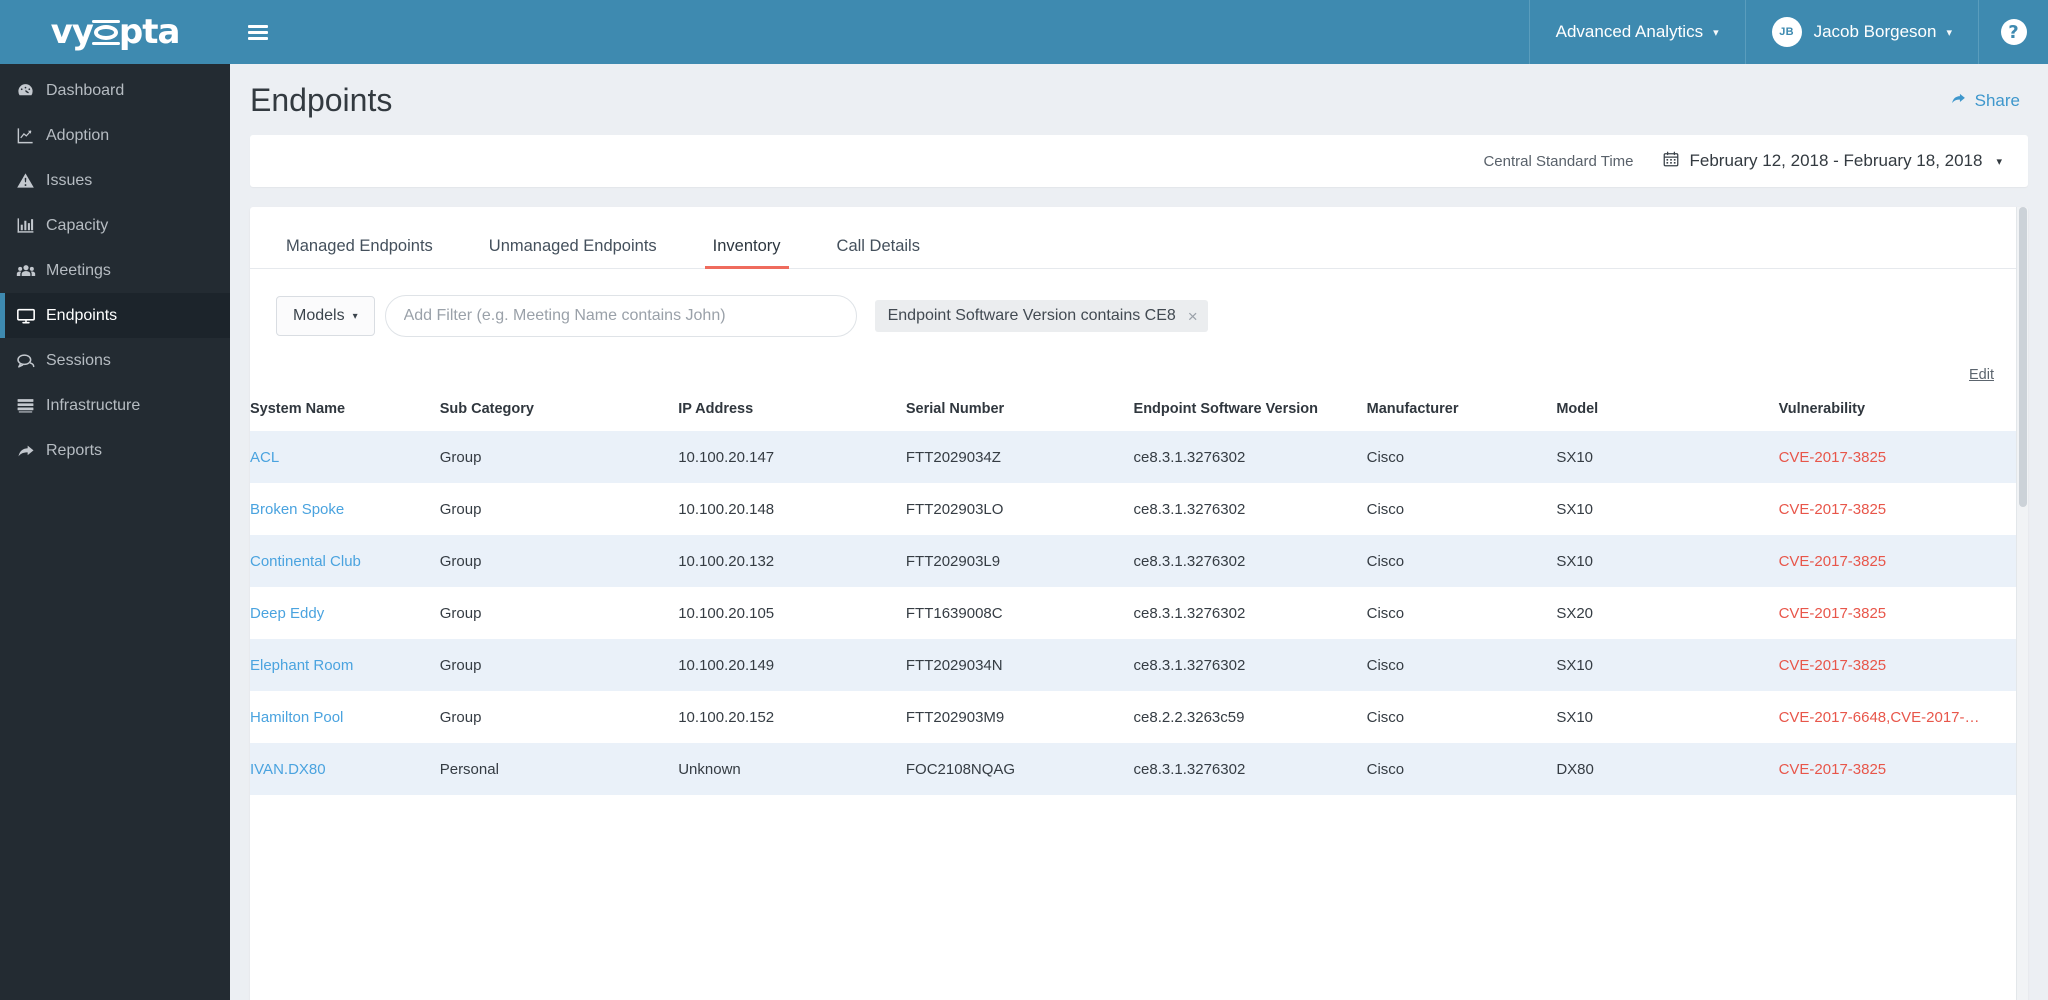  I want to click on active-filter-chip: Endpoint Software Version contains CE8 ×, so click(1041, 316).